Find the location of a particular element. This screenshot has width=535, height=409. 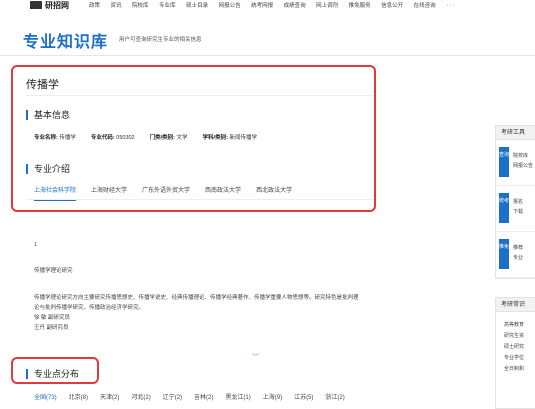

tool-link: 专业 is located at coordinates (518, 258).